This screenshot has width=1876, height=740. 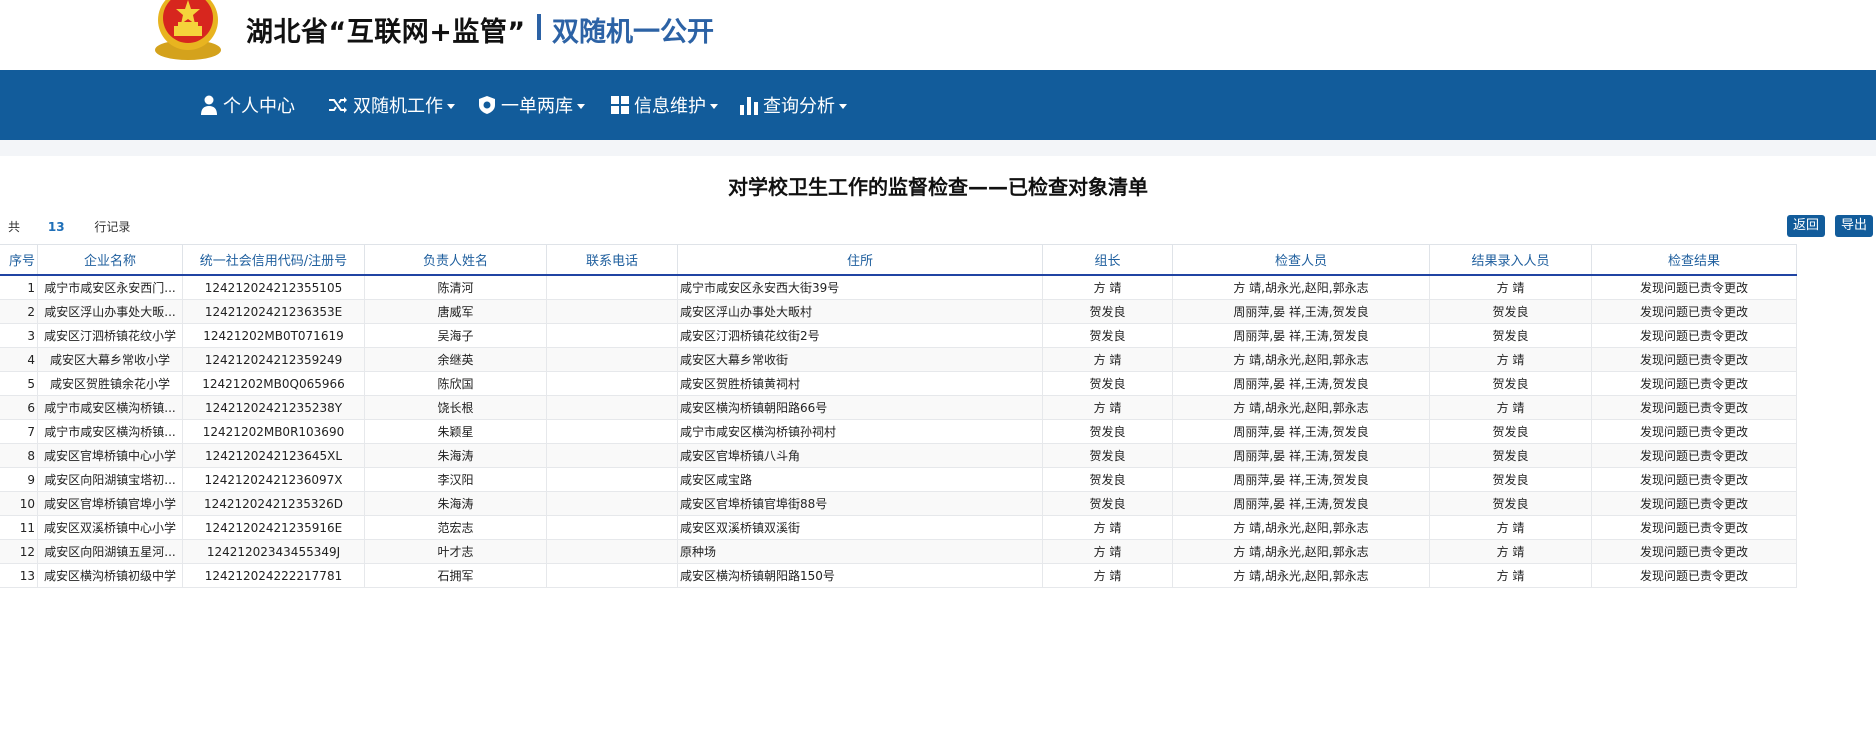 I want to click on page-title: 对学校卫生工作的监督检查——已检查对象清单, so click(x=938, y=187).